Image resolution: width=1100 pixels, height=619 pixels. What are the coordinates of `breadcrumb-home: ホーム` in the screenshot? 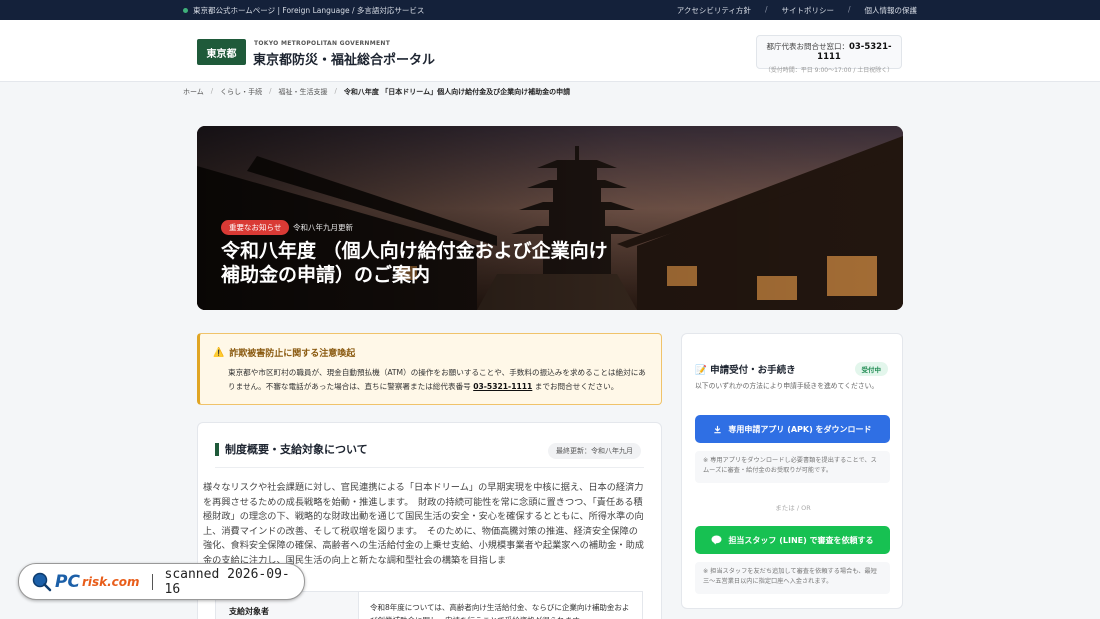 It's located at (193, 92).